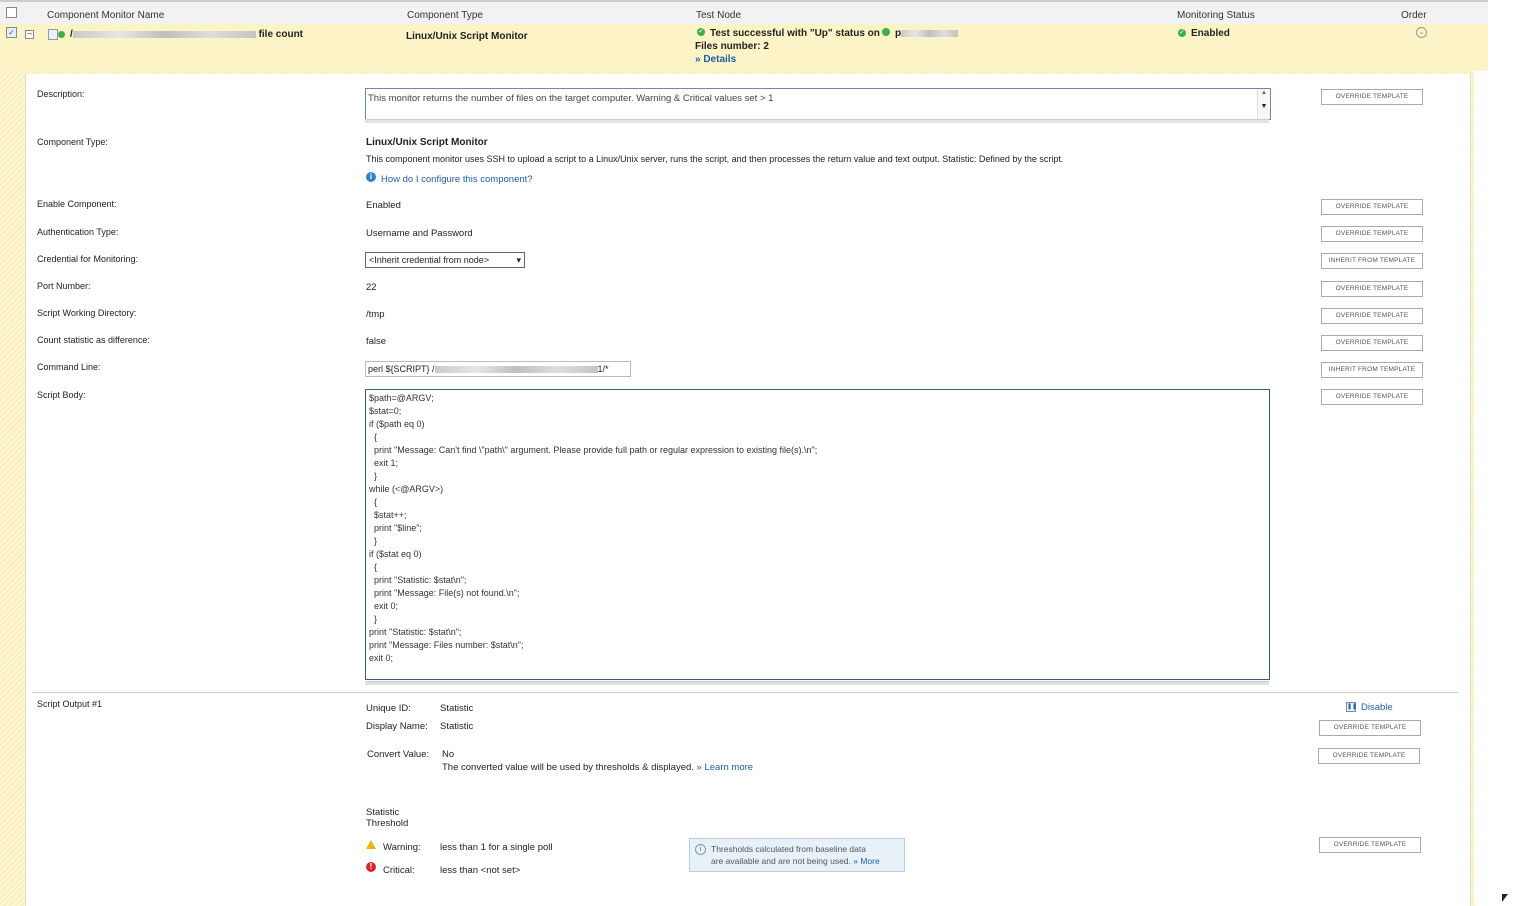 This screenshot has width=1520, height=906. What do you see at coordinates (70, 704) in the screenshot?
I see `script-output-label: Script Output #1` at bounding box center [70, 704].